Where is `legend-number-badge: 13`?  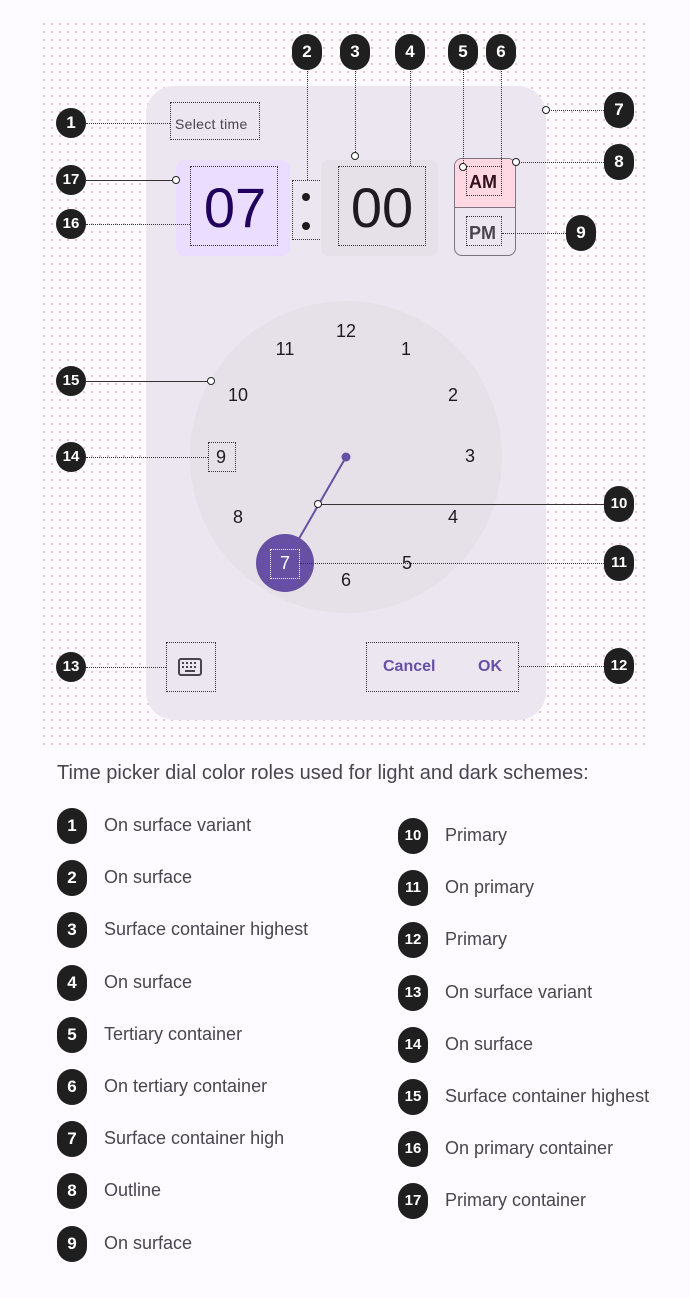
legend-number-badge: 13 is located at coordinates (413, 993).